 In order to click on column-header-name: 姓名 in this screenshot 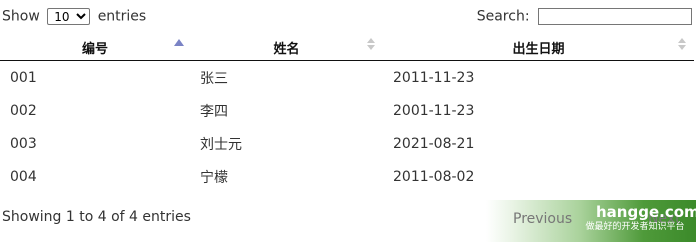, I will do `click(286, 47)`.